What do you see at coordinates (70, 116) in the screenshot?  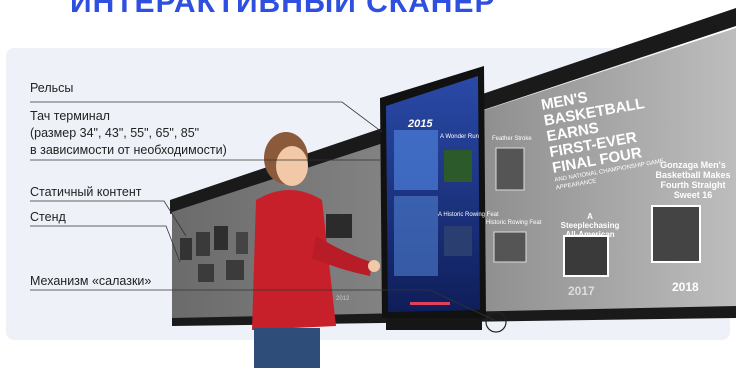 I see `callout-terminal-line1: Тач терминал` at bounding box center [70, 116].